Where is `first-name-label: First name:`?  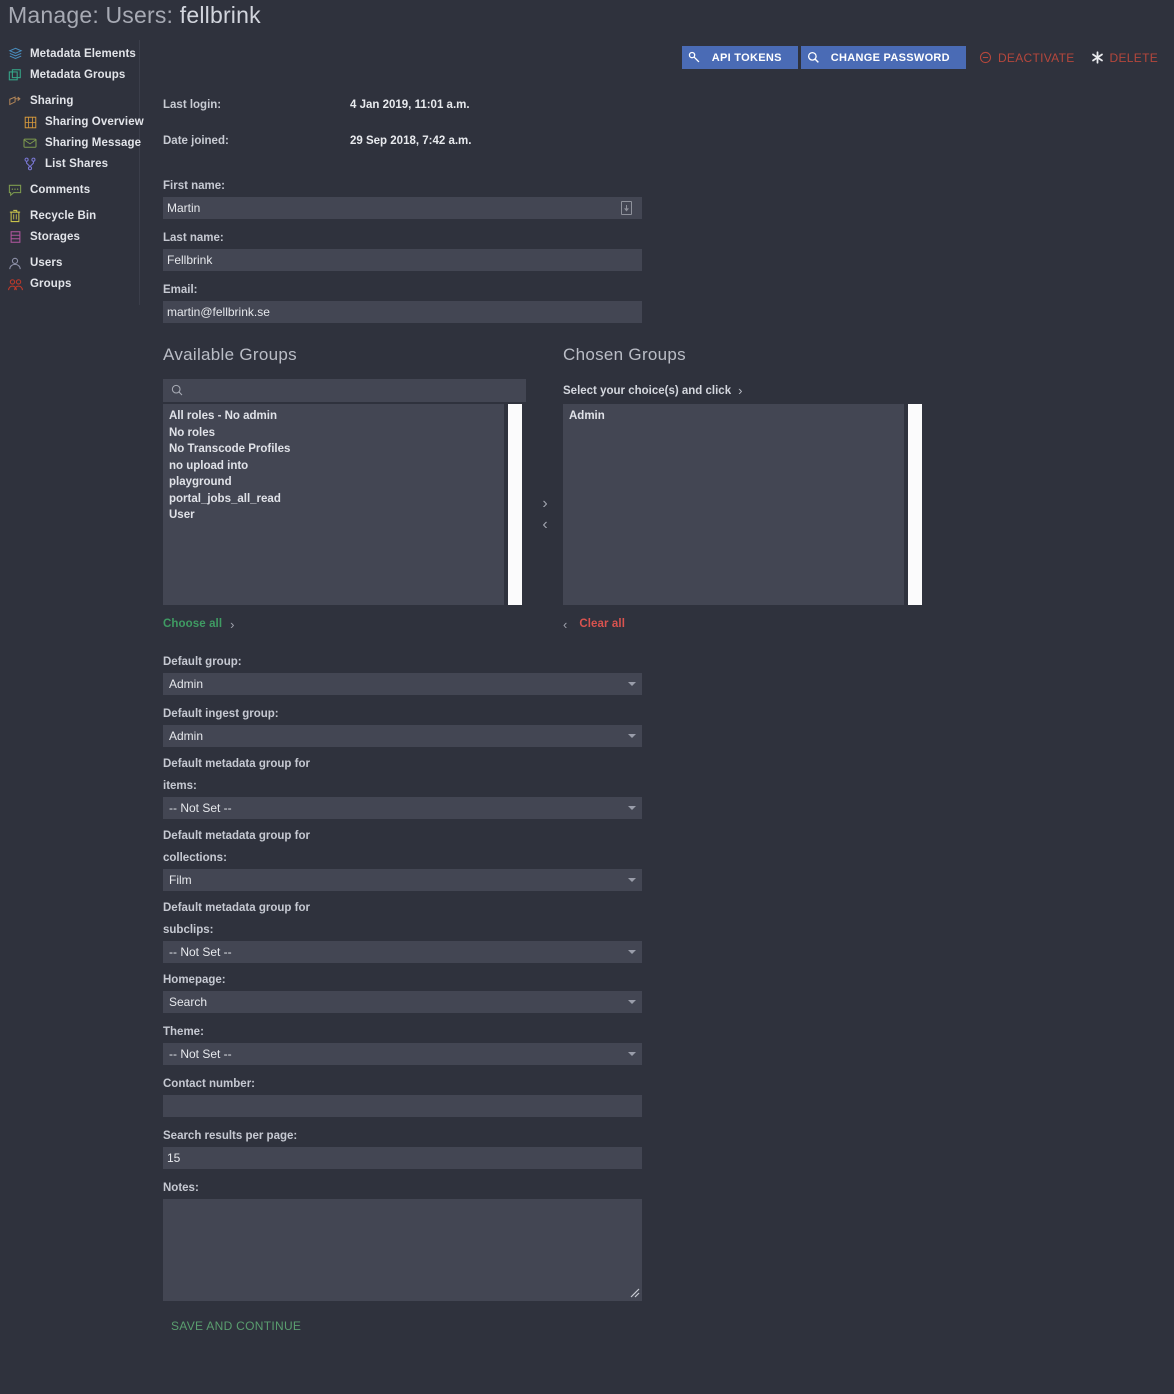 first-name-label: First name: is located at coordinates (194, 186).